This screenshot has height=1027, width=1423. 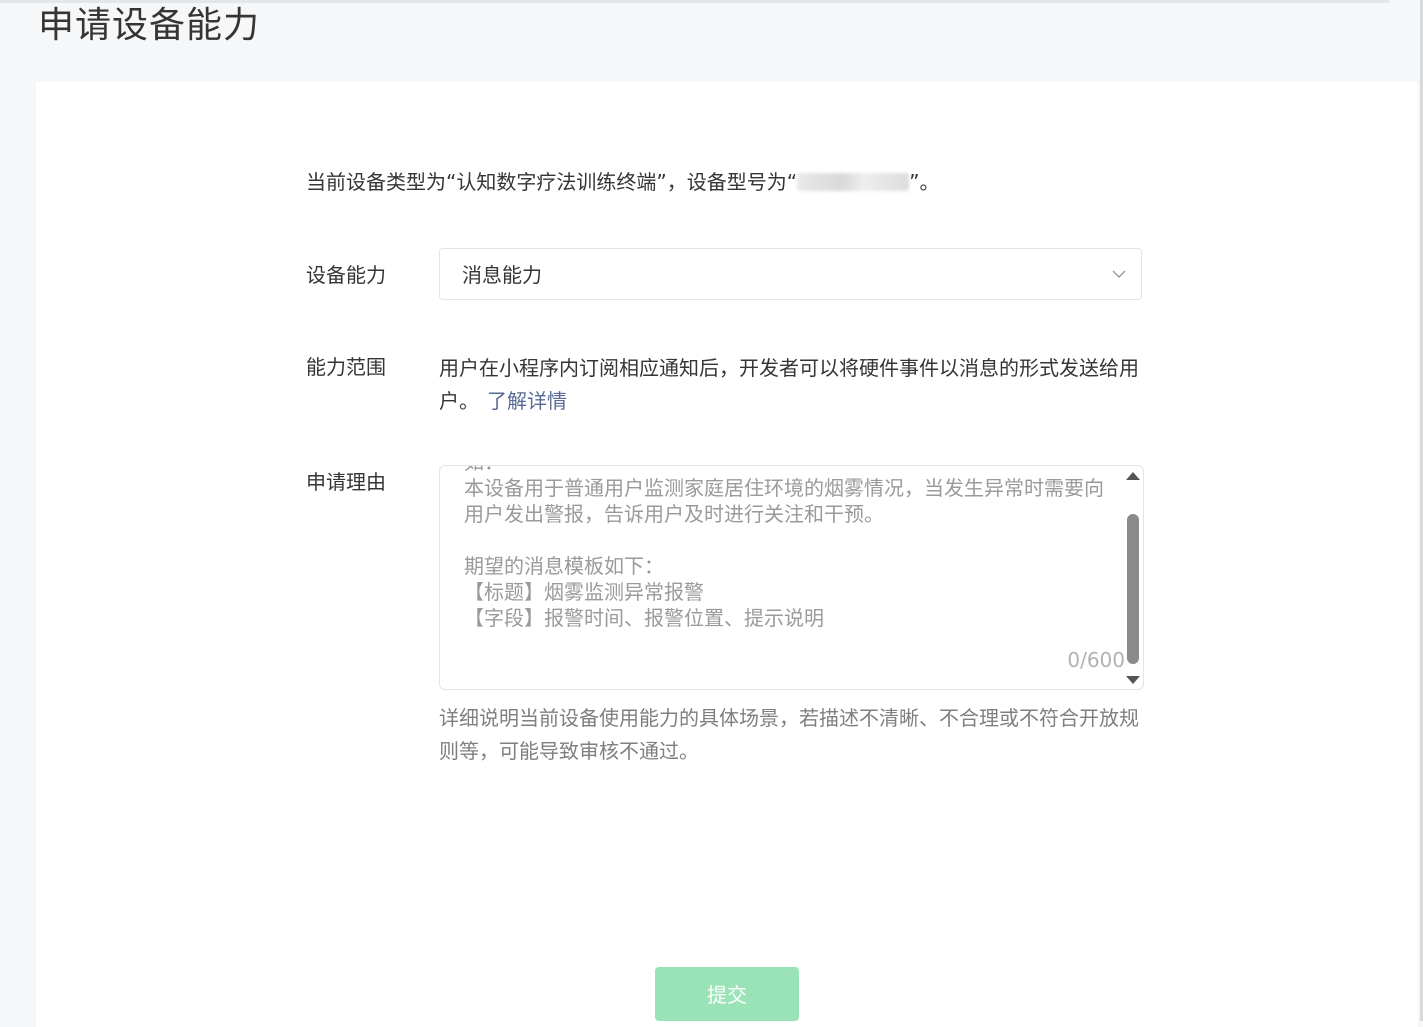 I want to click on scroll-up-arrow-icon, so click(x=1133, y=476).